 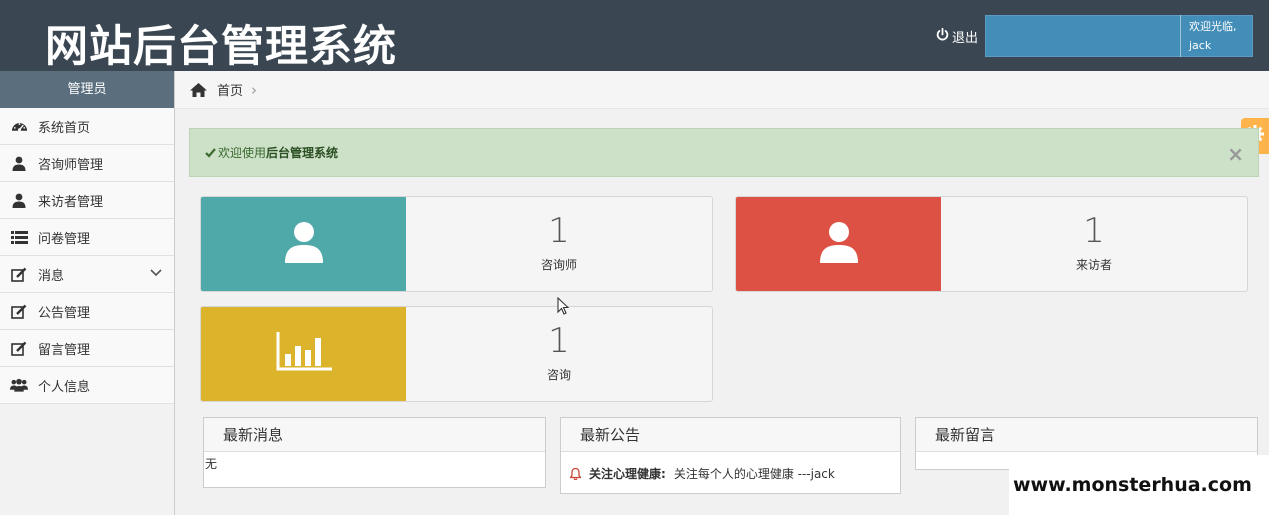 I want to click on home-icon, so click(x=198, y=89).